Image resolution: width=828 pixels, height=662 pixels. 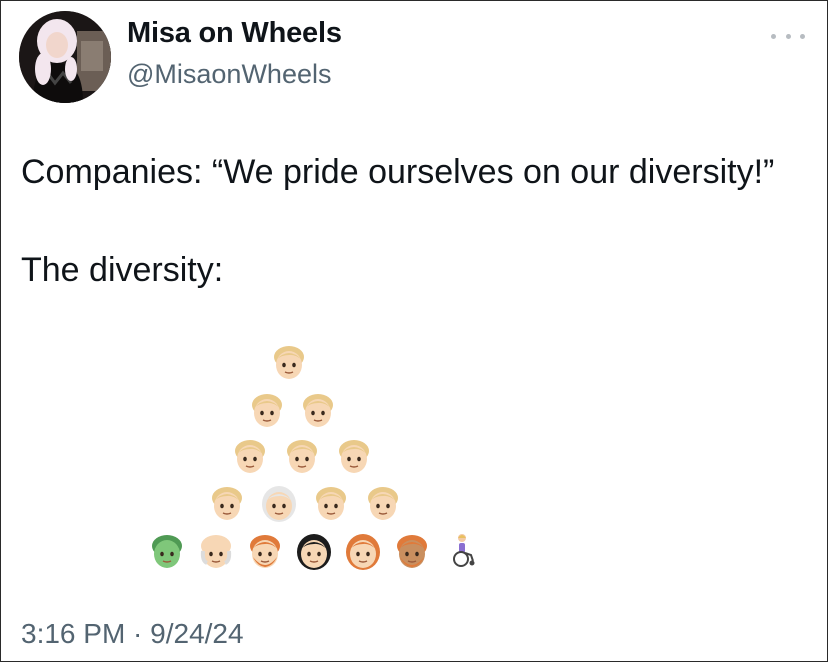 What do you see at coordinates (229, 74) in the screenshot?
I see `user-handle: @MisaonWheels` at bounding box center [229, 74].